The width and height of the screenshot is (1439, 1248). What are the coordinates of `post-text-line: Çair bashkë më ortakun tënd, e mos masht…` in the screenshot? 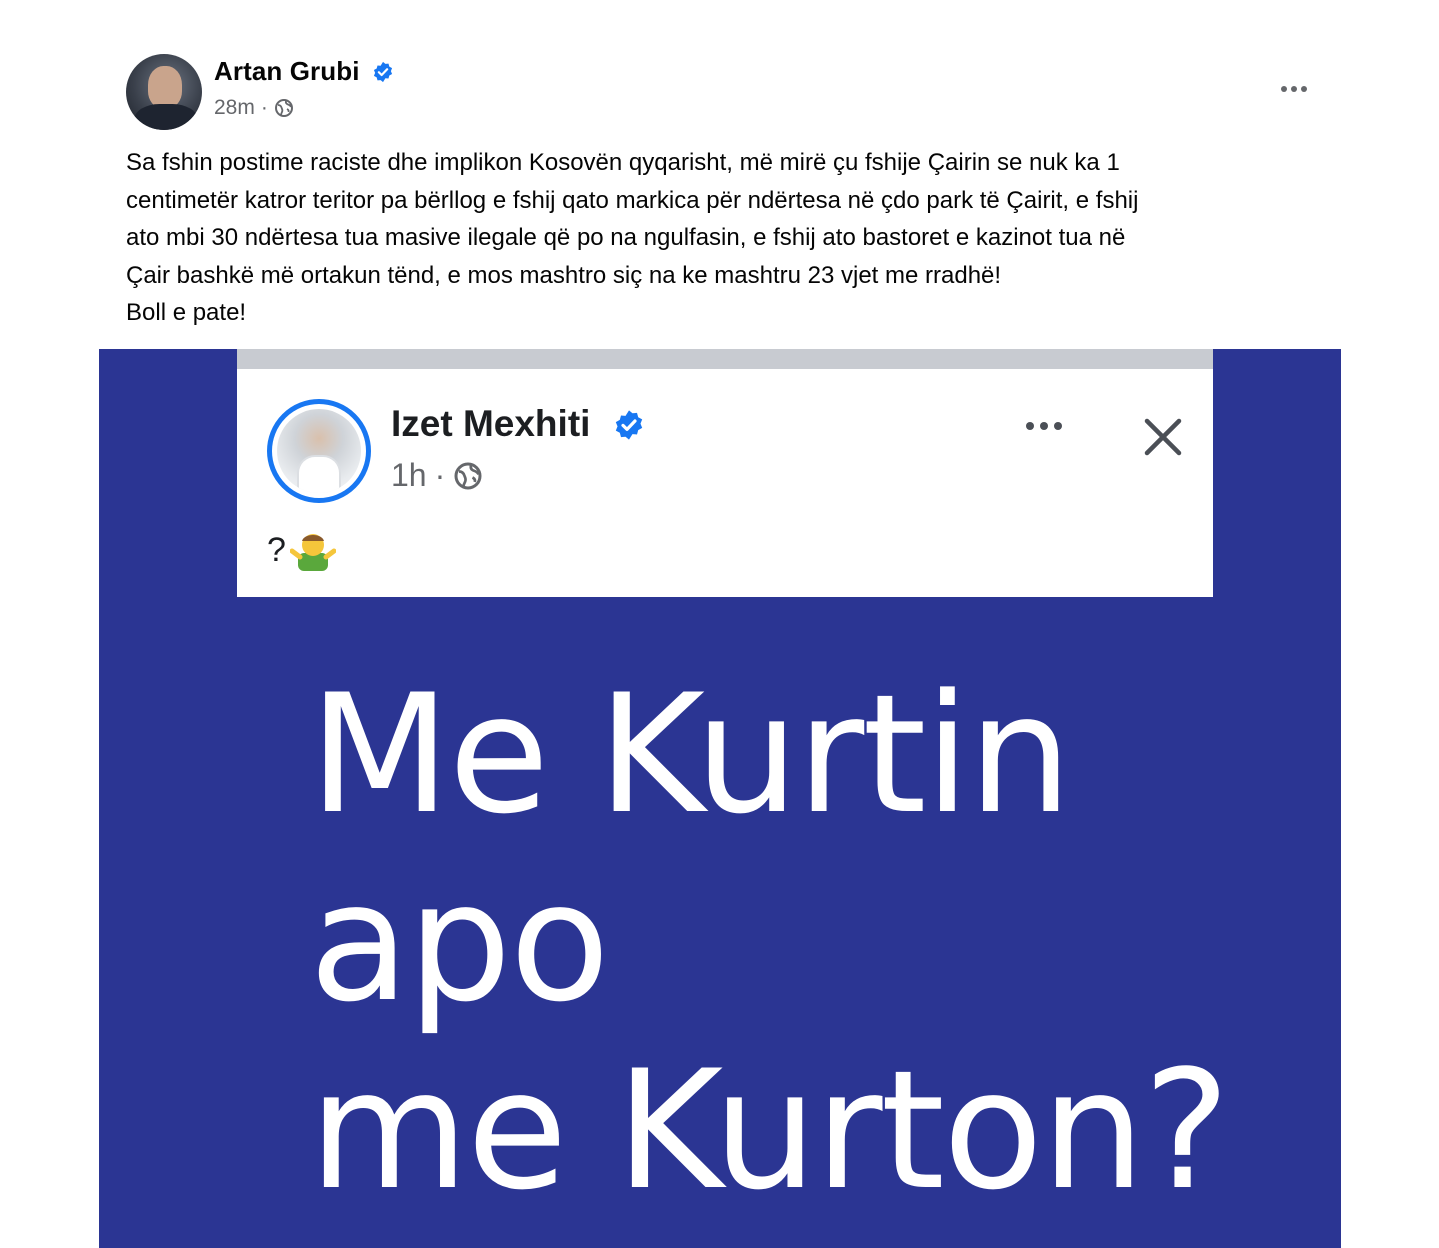 It's located at (564, 275).